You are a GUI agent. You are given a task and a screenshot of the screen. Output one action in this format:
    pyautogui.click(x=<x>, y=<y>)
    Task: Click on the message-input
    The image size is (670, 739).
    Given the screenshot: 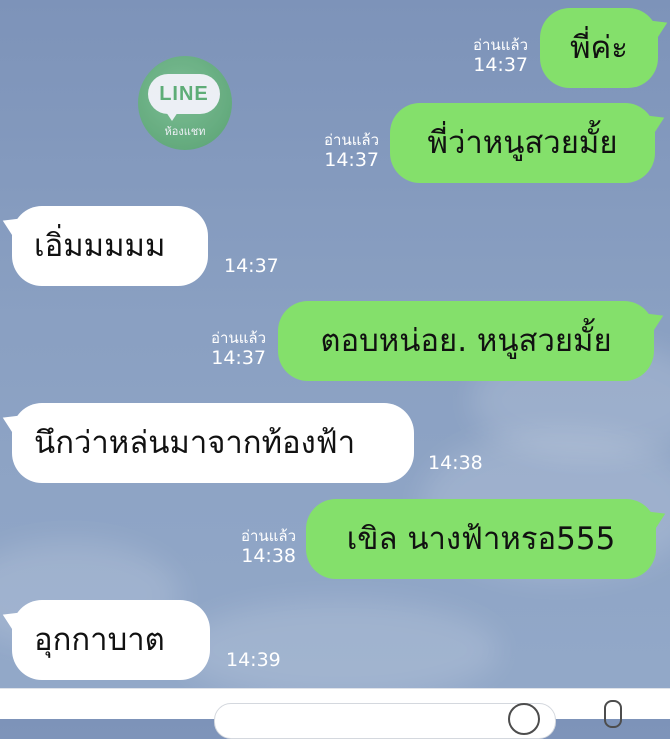 What is the action you would take?
    pyautogui.click(x=385, y=721)
    